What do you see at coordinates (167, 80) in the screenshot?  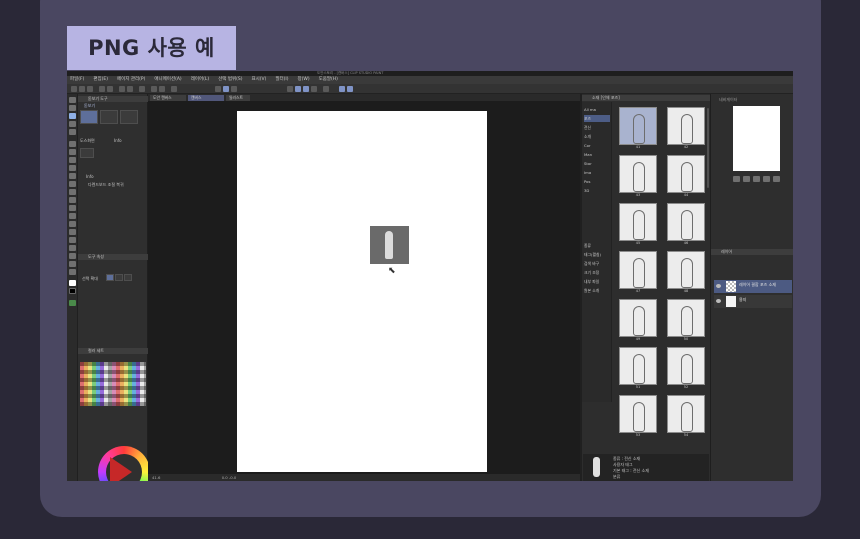 I see `menu-animation: 애니메이션(A)` at bounding box center [167, 80].